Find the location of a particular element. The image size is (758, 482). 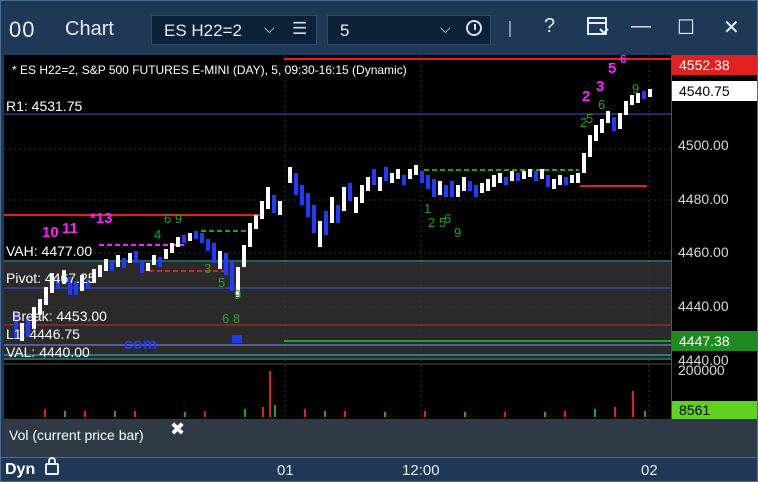

svg-text: 2 is located at coordinates (586, 96).